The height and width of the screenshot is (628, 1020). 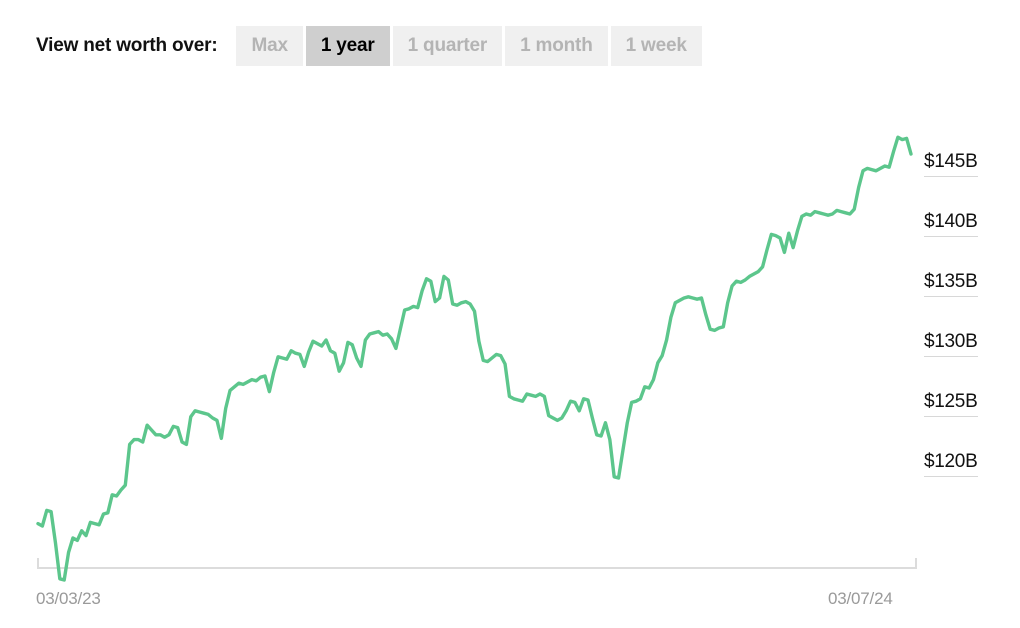 What do you see at coordinates (951, 341) in the screenshot?
I see `y-tick-label: $130B` at bounding box center [951, 341].